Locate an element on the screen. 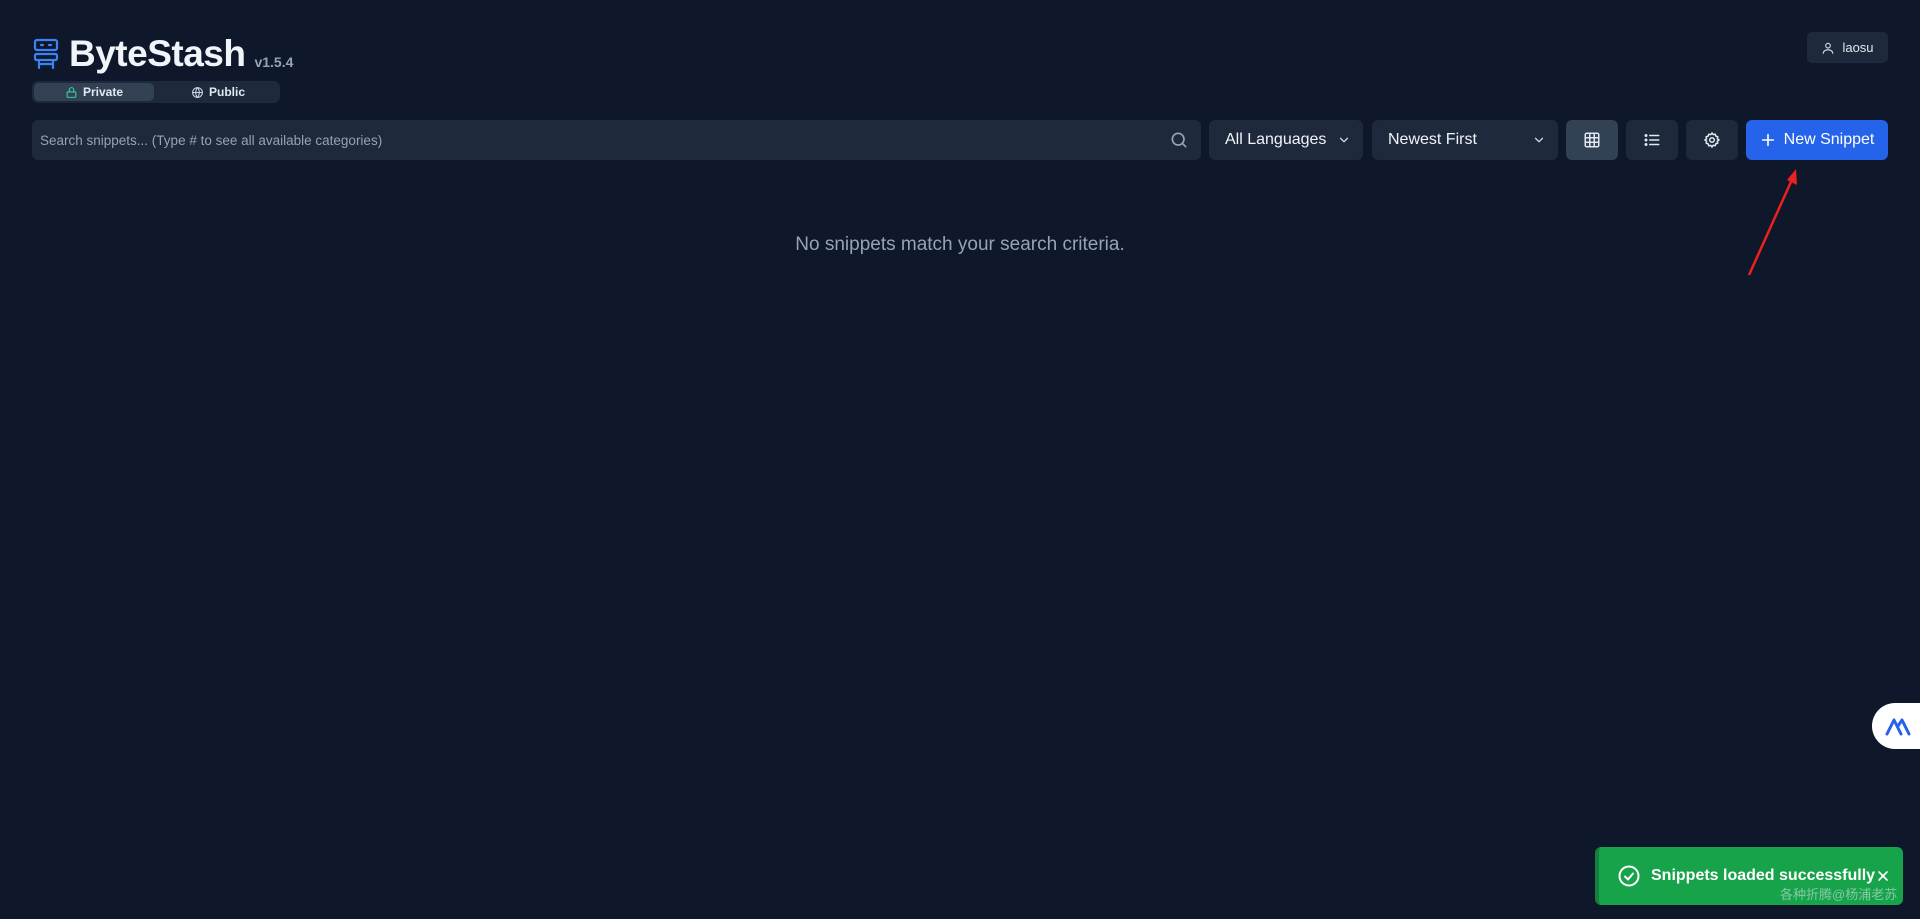  sort-select: Newest First is located at coordinates (1465, 140).